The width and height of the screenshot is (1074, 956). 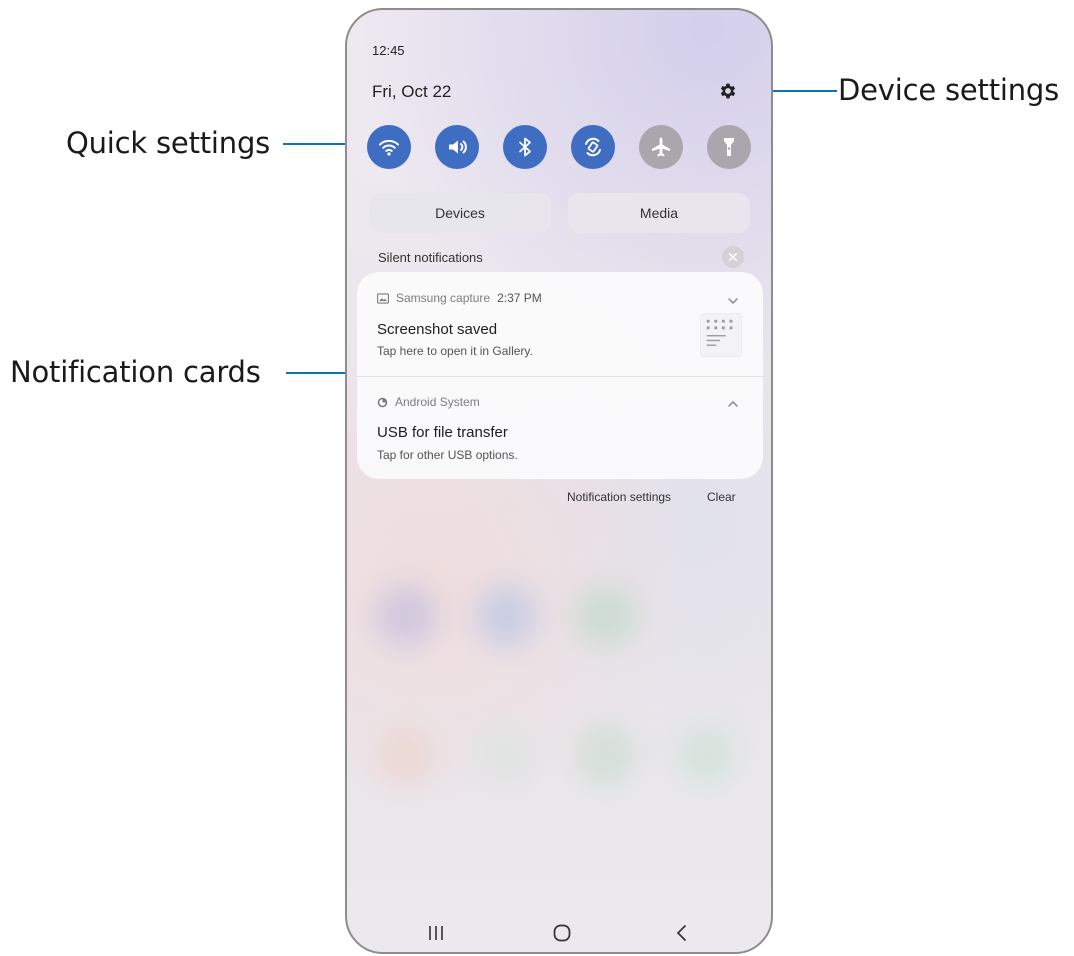 I want to click on bluetooth-icon, so click(x=525, y=147).